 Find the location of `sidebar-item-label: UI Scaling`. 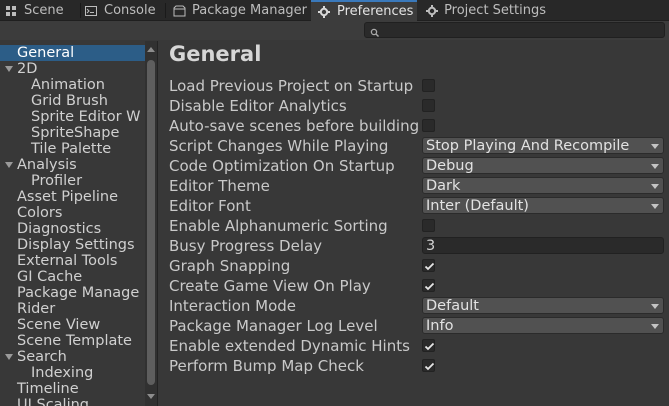

sidebar-item-label: UI Scaling is located at coordinates (53, 401).